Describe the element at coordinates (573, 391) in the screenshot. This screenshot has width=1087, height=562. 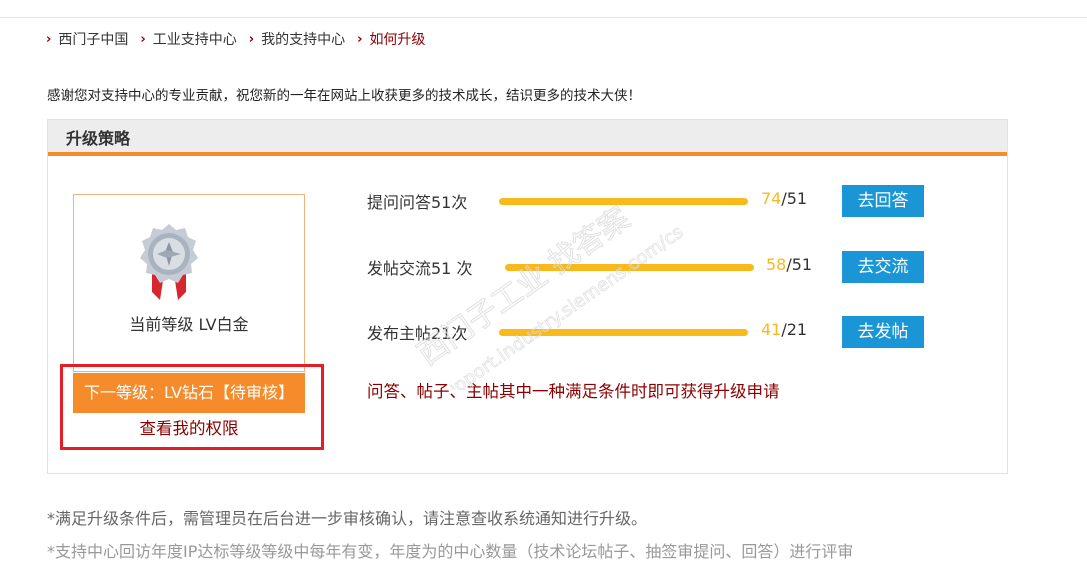
I see `upgrade-rule-text: 问答、帖子、主帖其中一种满足条件时即可获得升级申请` at that location.